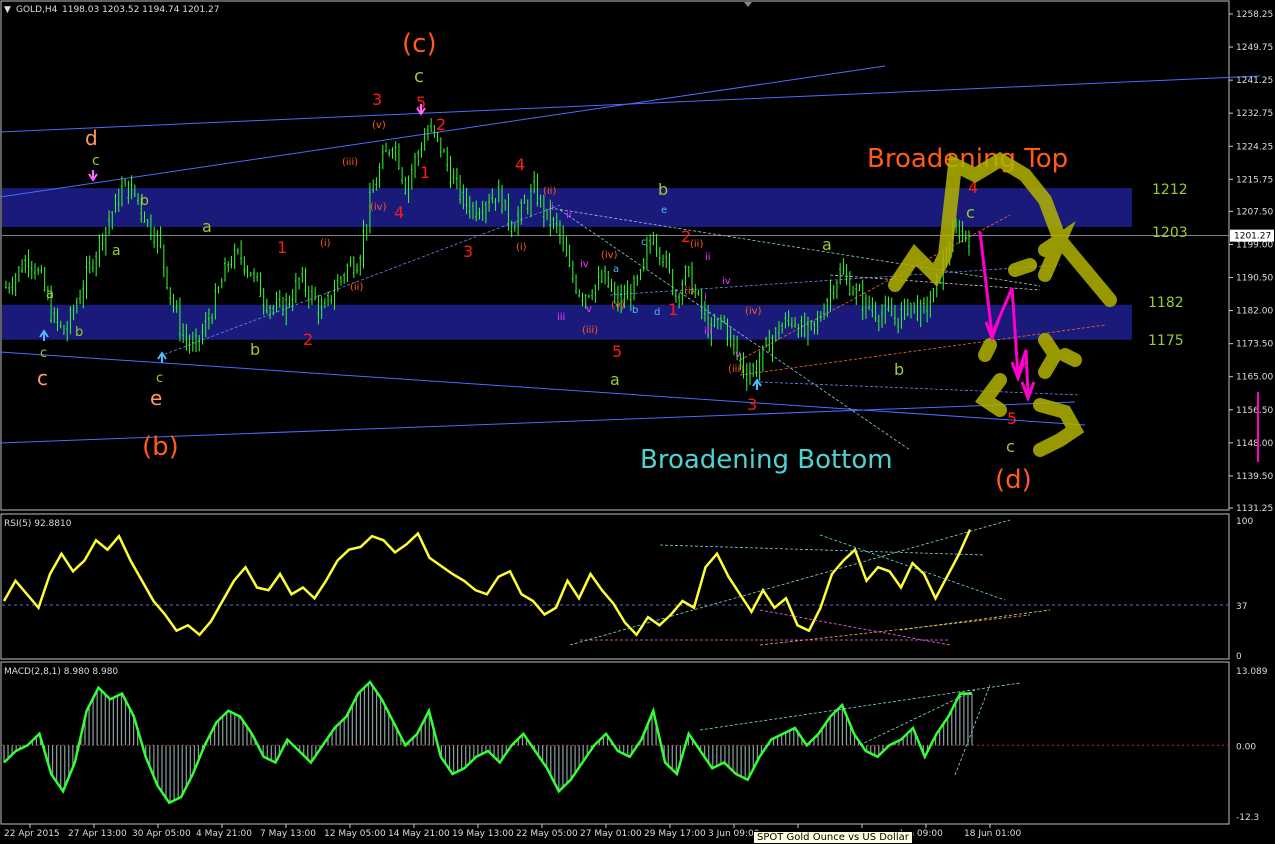 The image size is (1275, 844). Describe the element at coordinates (1254, 81) in the screenshot. I see `price-tick-label: 1241.25` at that location.